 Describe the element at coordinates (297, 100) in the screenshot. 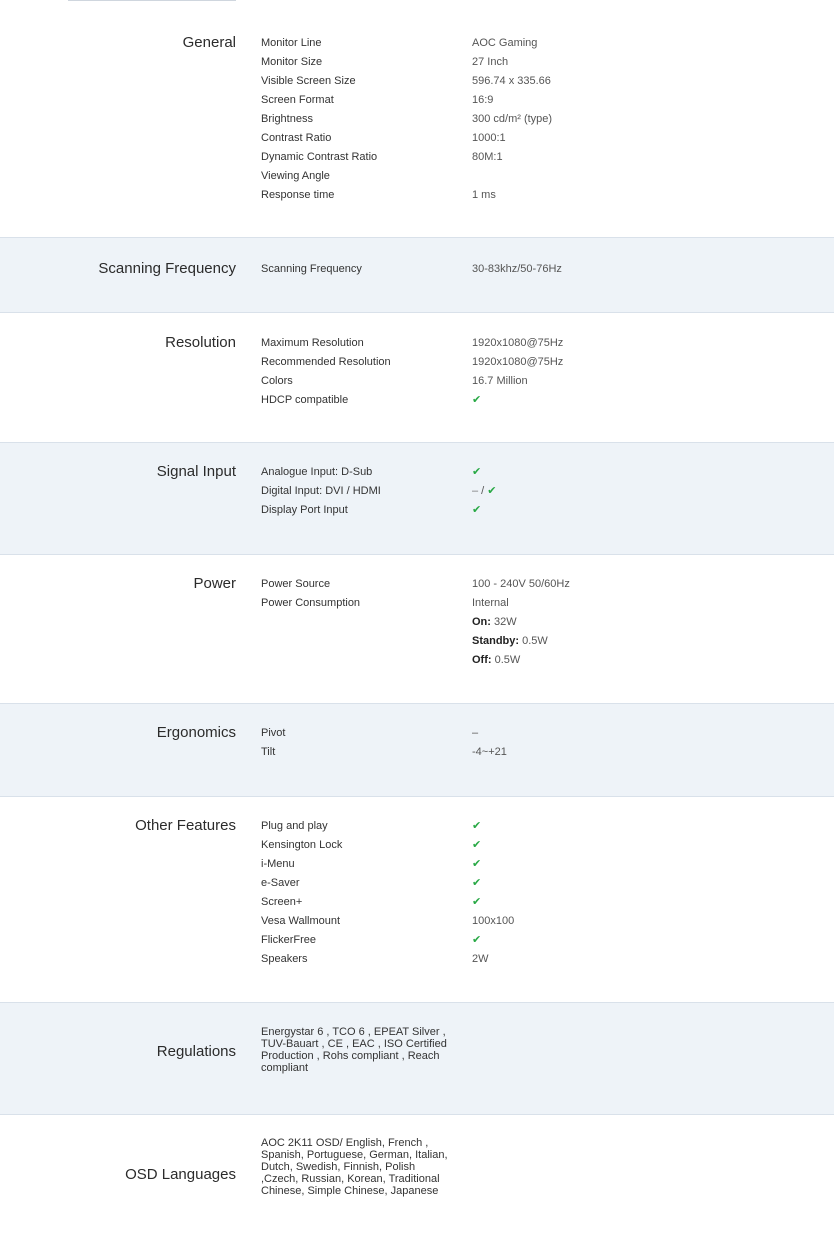

I see `spec-label: Screen Format` at that location.